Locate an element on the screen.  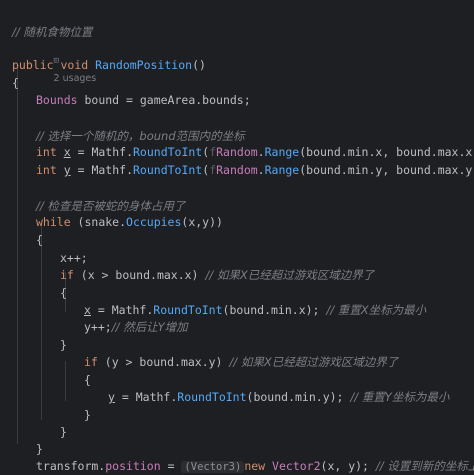
code-line: } is located at coordinates (237, 466).